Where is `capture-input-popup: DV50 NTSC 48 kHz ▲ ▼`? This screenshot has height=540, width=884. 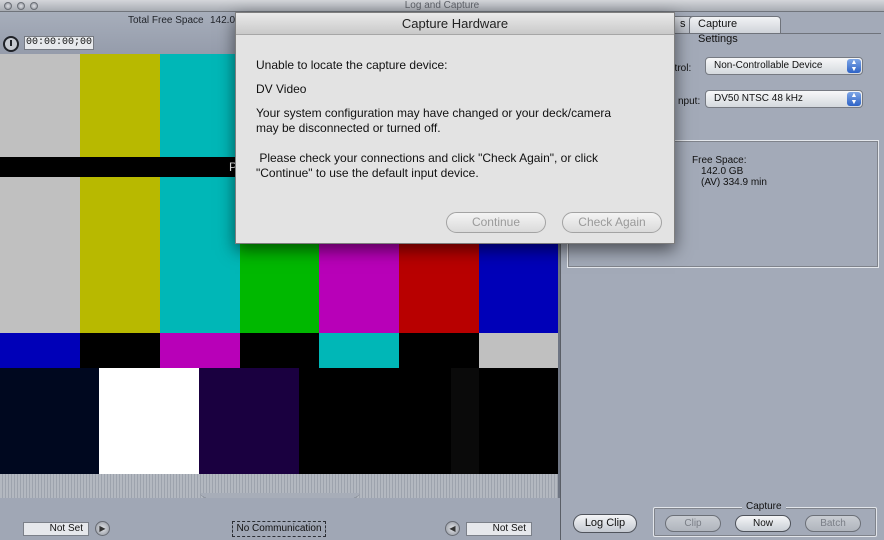
capture-input-popup: DV50 NTSC 48 kHz ▲ ▼ is located at coordinates (784, 99).